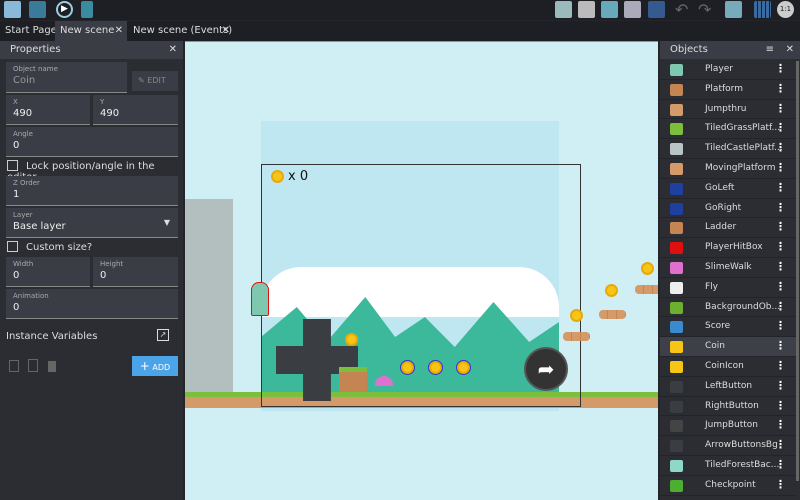  I want to click on object-item: PlayerHitBox ⋮, so click(728, 248).